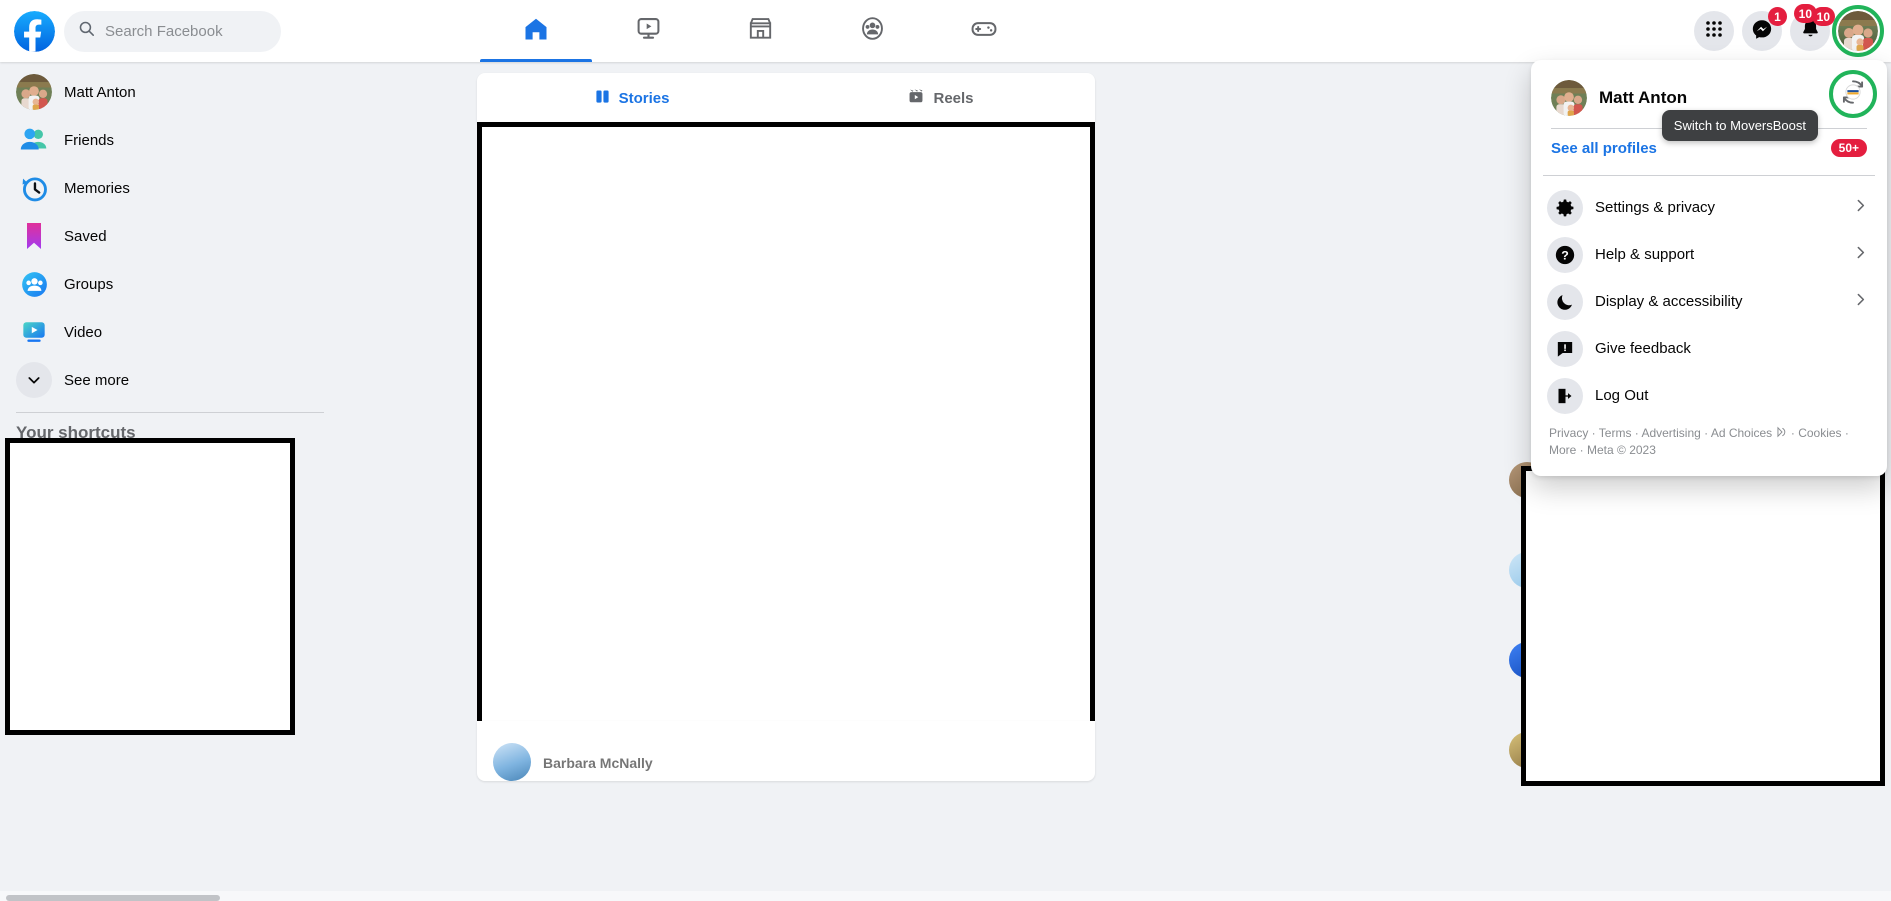 Image resolution: width=1891 pixels, height=901 pixels. I want to click on home-icon, so click(536, 31).